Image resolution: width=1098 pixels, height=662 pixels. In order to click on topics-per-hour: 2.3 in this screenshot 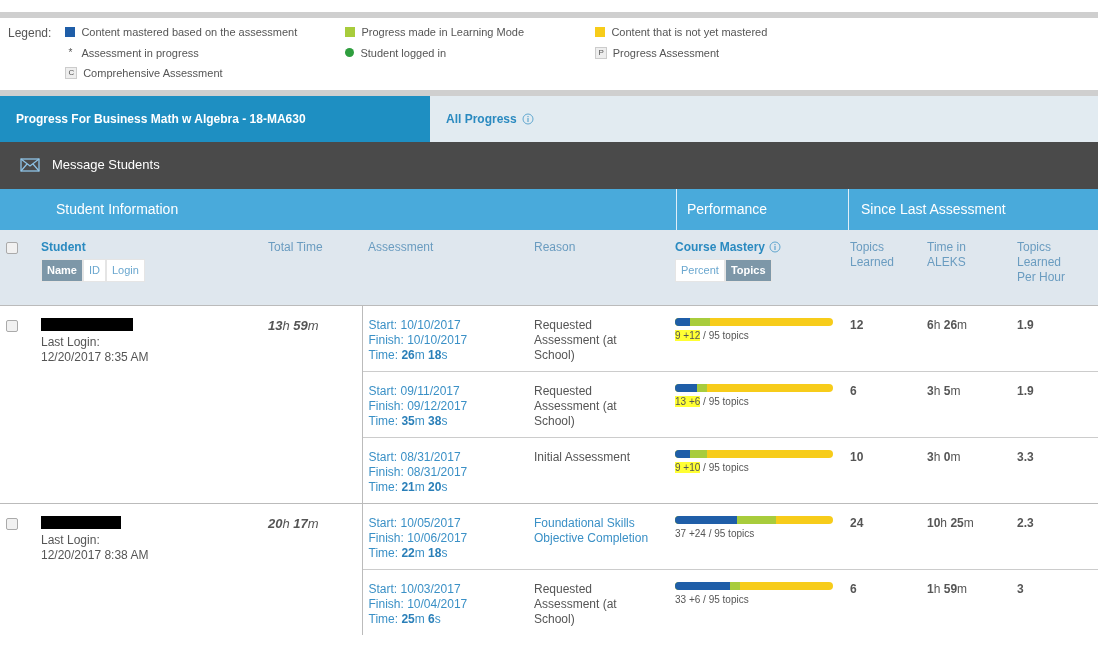, I will do `click(1025, 523)`.